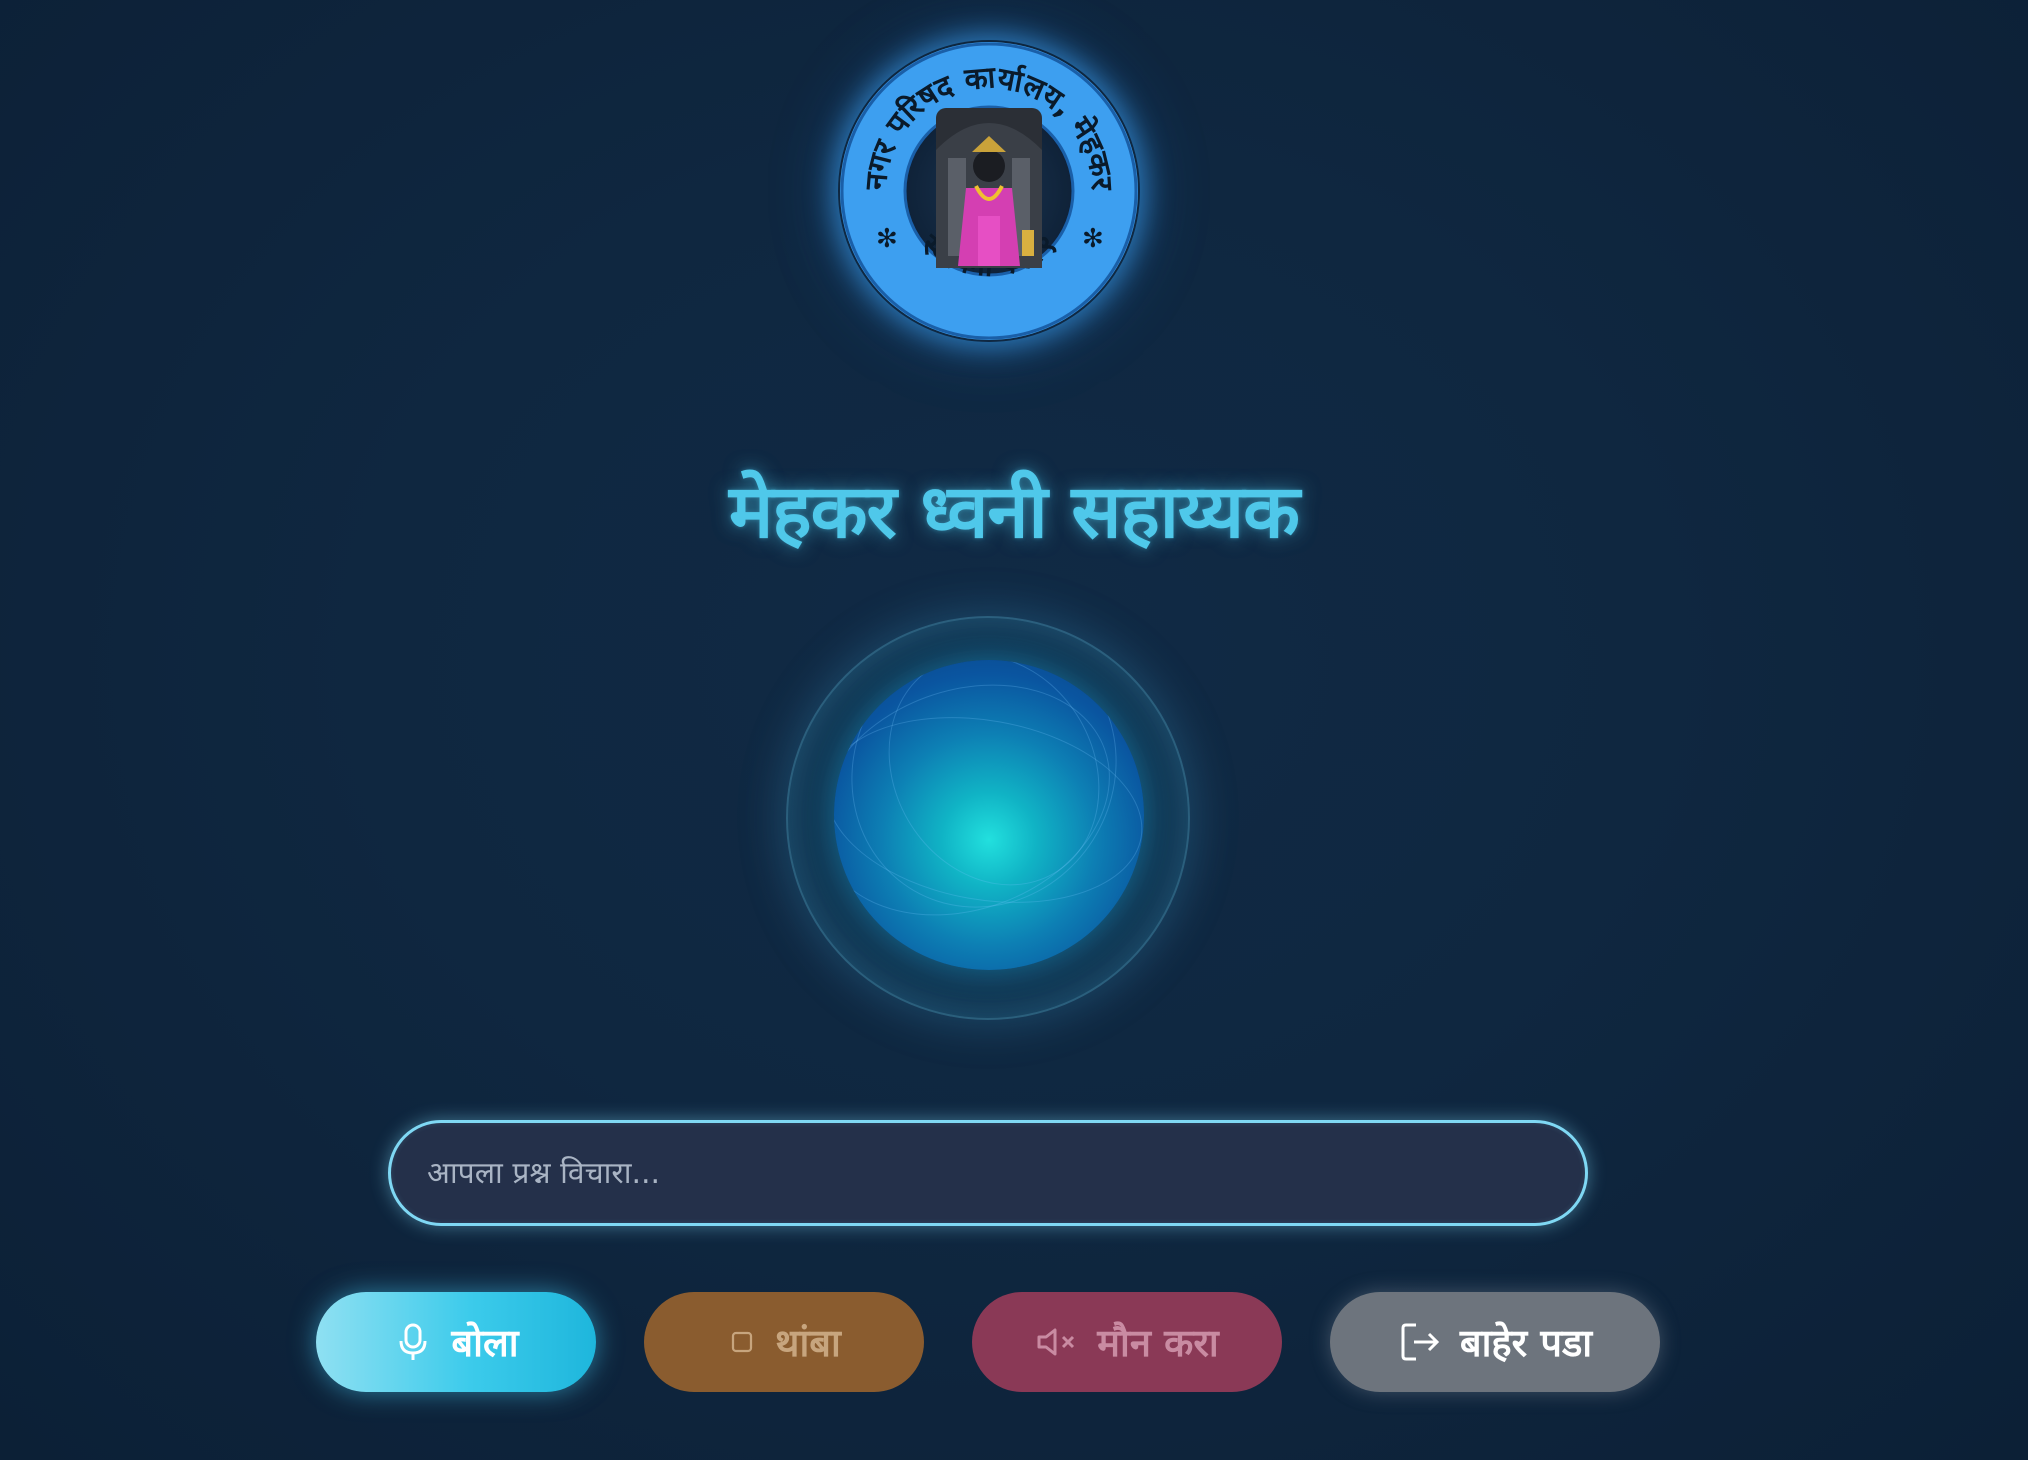  I want to click on exit-button: बाहेर पडा, so click(1495, 1342).